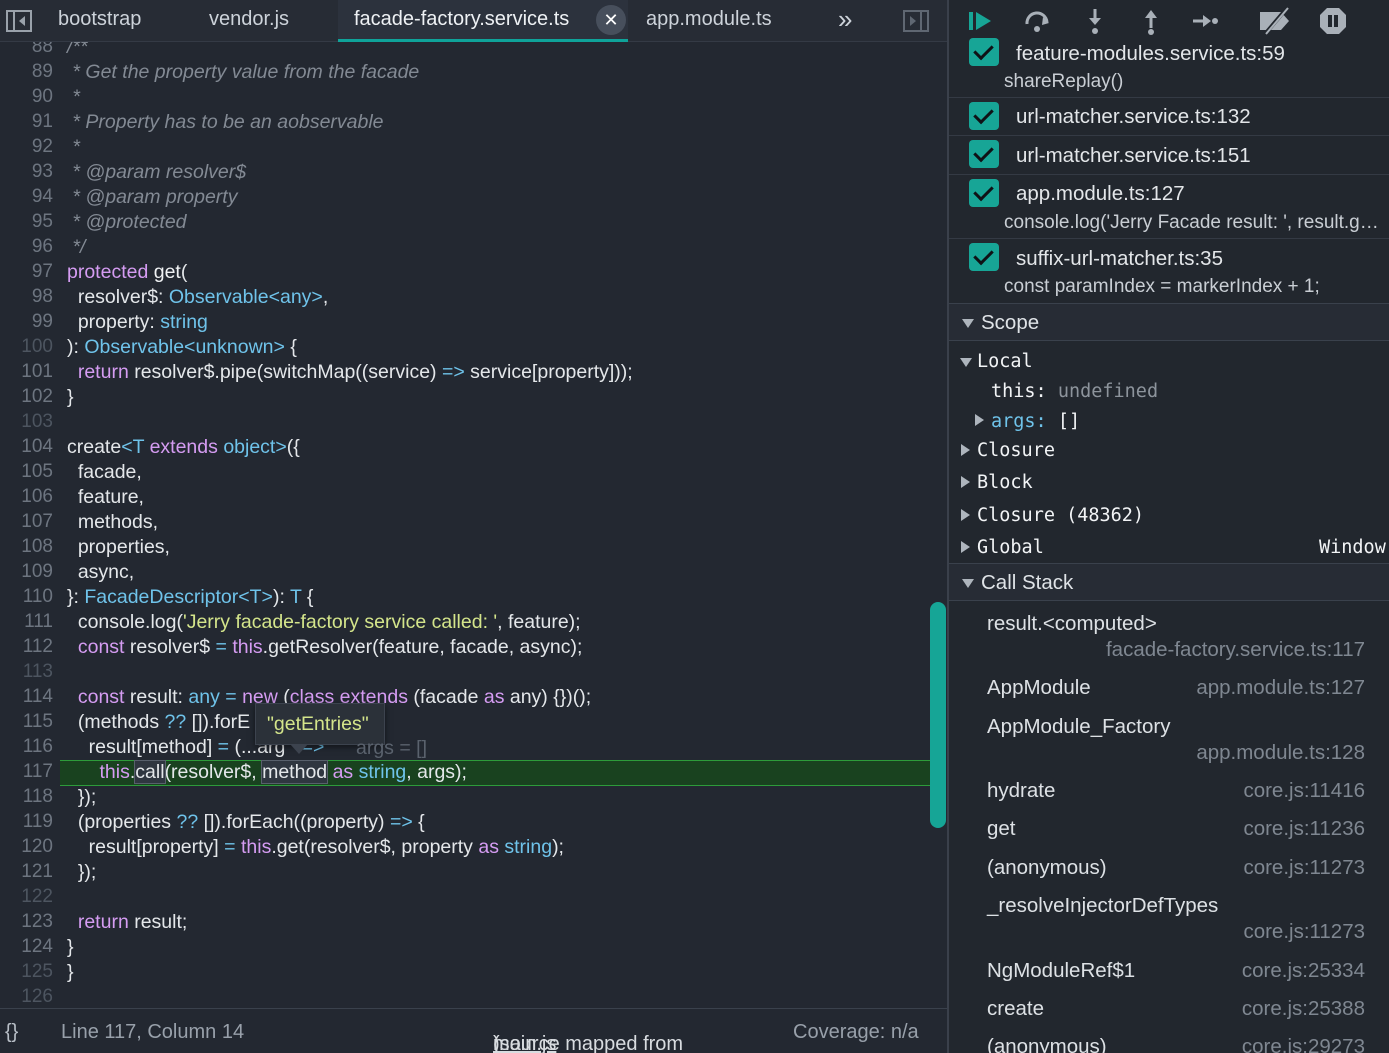 This screenshot has width=1389, height=1053. Describe the element at coordinates (1162, 286) in the screenshot. I see `breakpoint-snippet: const paramIndex = markerIndex + 1;` at that location.